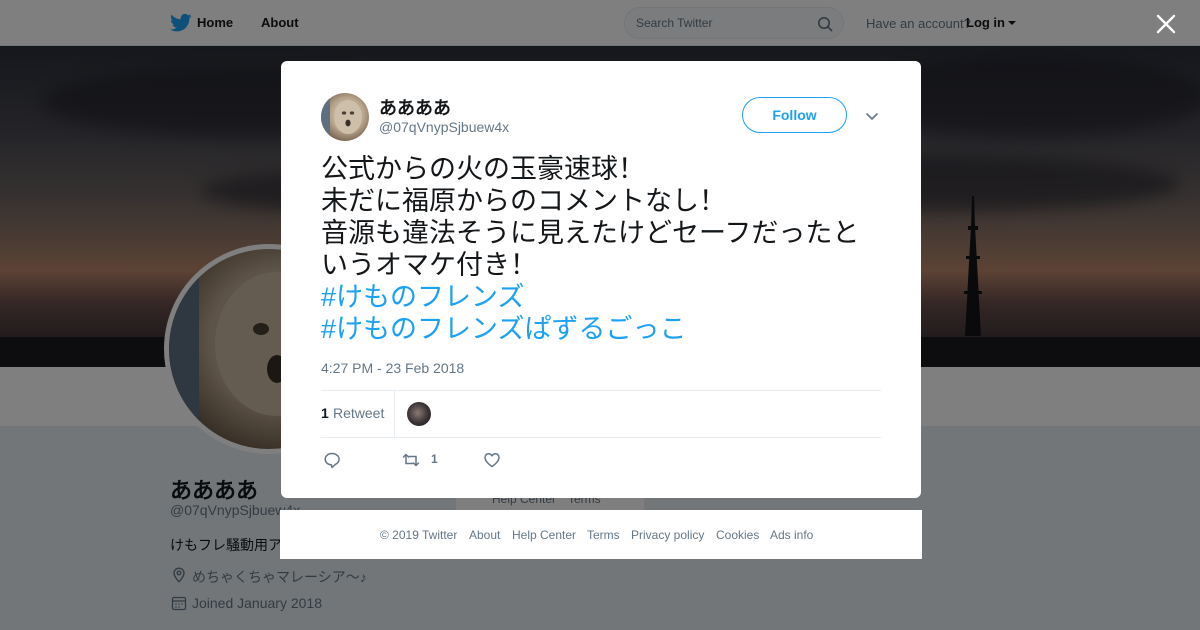  What do you see at coordinates (415, 107) in the screenshot?
I see `tweet-author-name: ああああ` at bounding box center [415, 107].